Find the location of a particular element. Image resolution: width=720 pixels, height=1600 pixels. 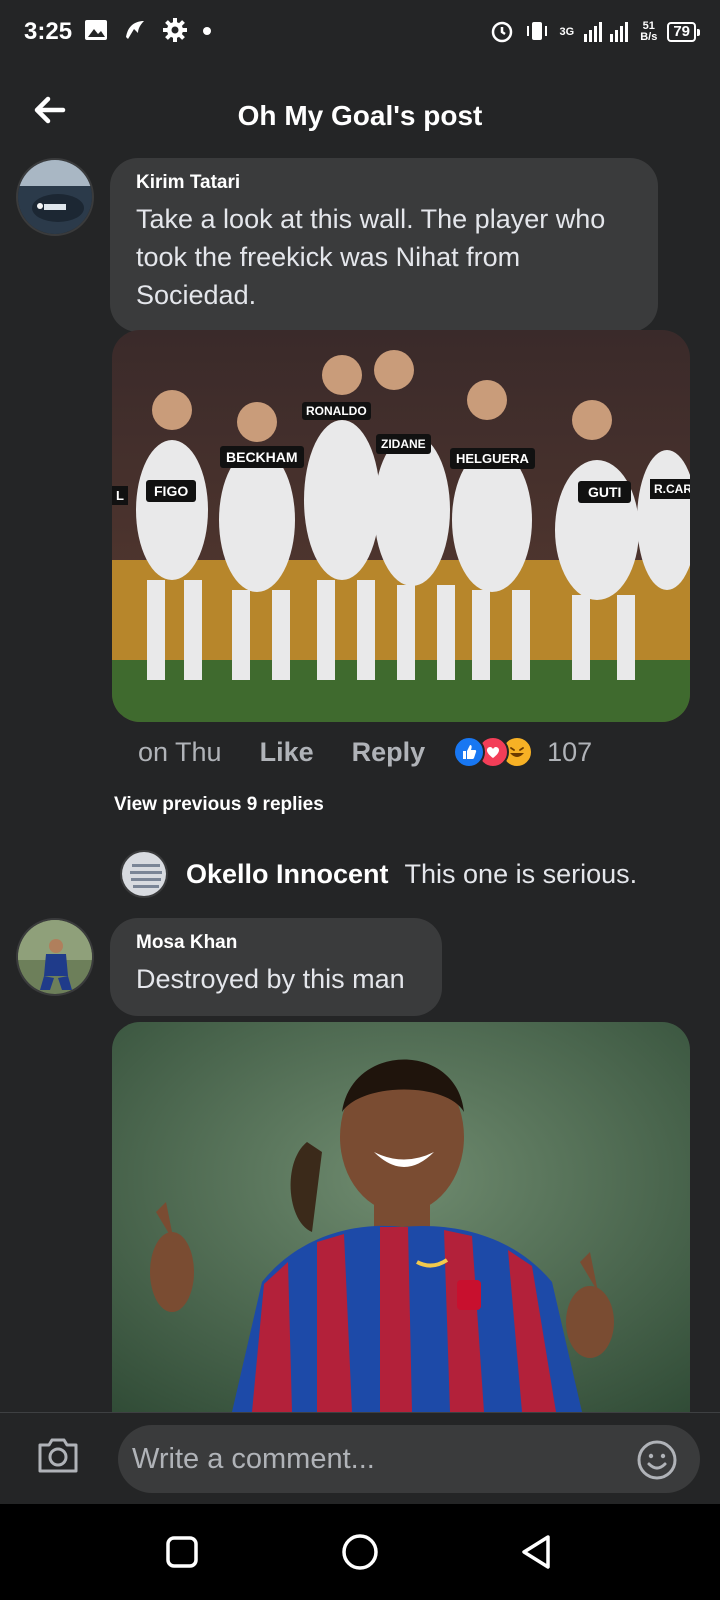

gallery-icon is located at coordinates (96, 32).